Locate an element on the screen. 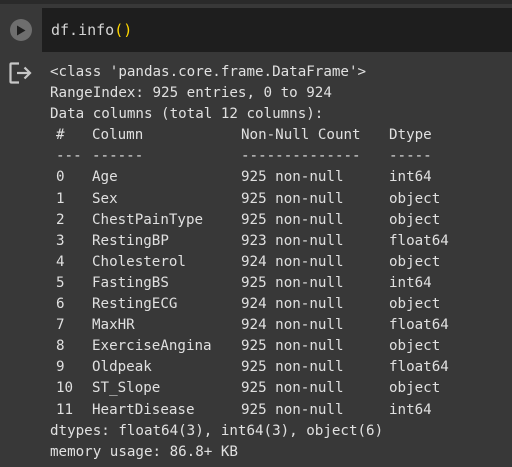  table-row: 11 HeartDisease 925 non-null int64 is located at coordinates (249, 410).